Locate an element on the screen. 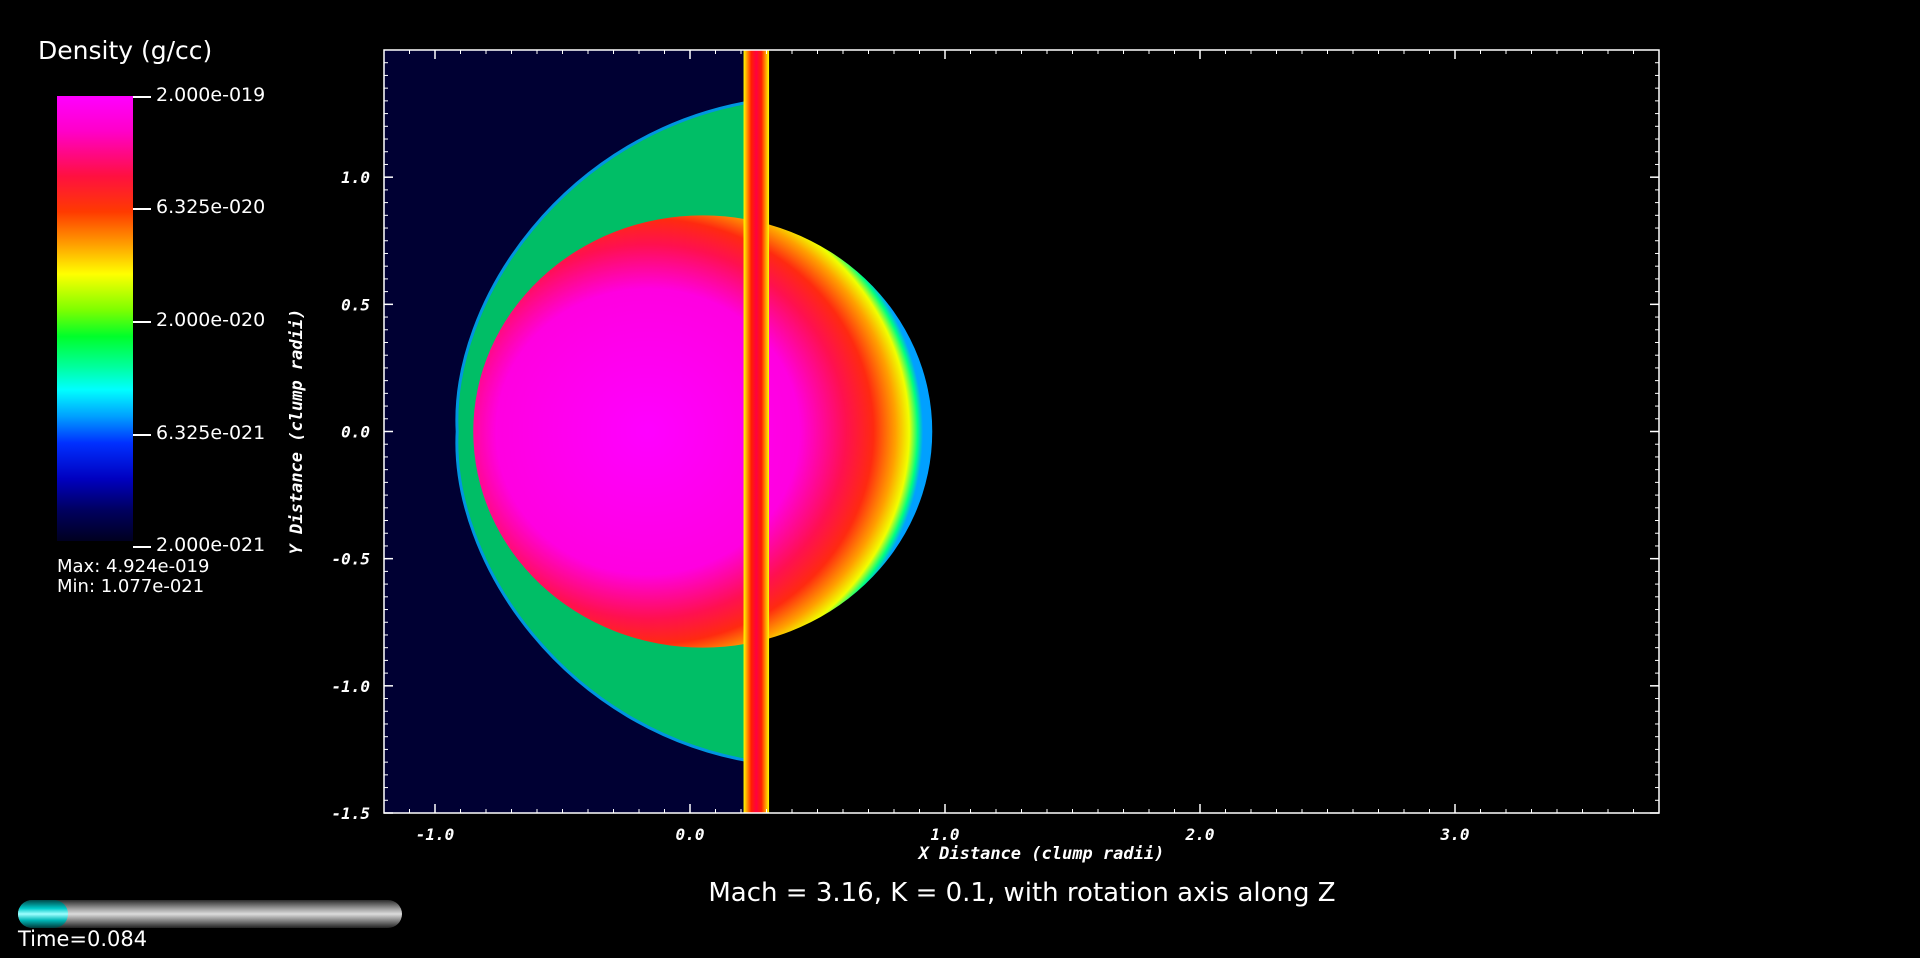  y-tick-label: -1.0 is located at coordinates (350, 686).